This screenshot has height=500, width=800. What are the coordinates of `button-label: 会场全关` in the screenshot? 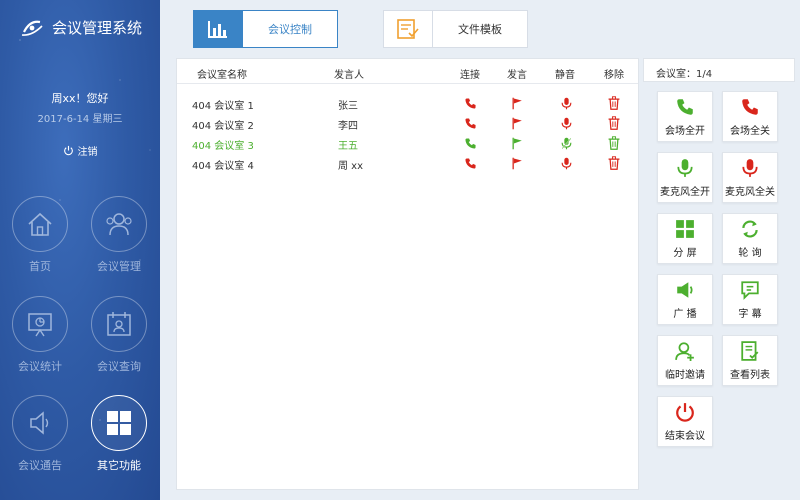 It's located at (750, 131).